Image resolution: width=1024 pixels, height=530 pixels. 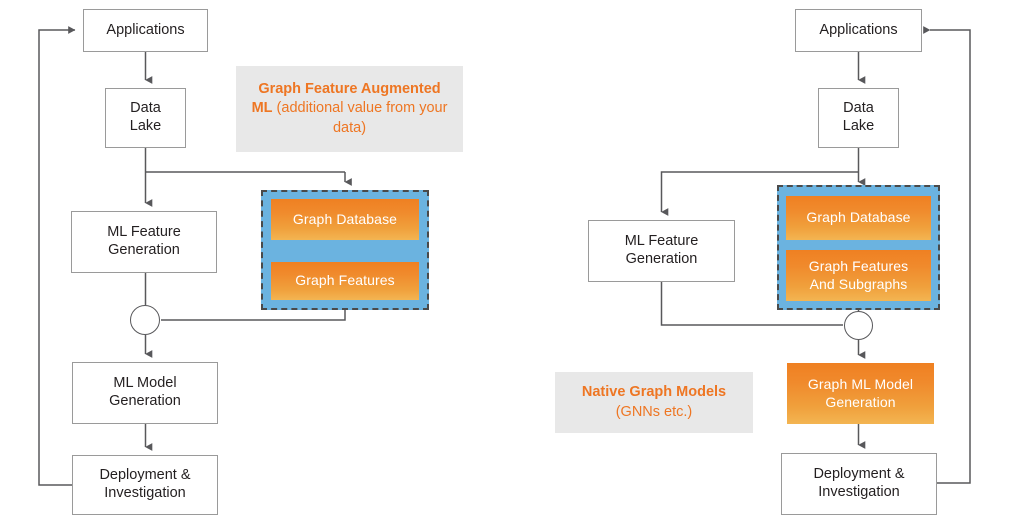 What do you see at coordinates (654, 402) in the screenshot?
I see `right-callout-native-graph-models: Native Graph Models (GNNs etc.)` at bounding box center [654, 402].